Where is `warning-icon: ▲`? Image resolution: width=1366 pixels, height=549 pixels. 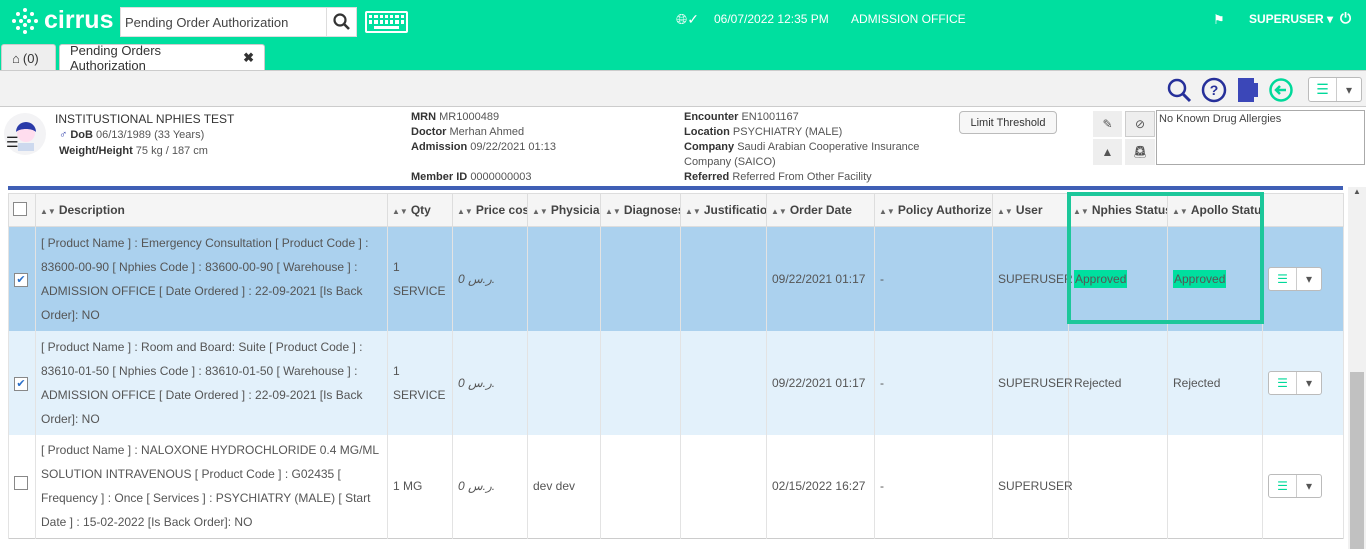 warning-icon: ▲ is located at coordinates (1107, 152).